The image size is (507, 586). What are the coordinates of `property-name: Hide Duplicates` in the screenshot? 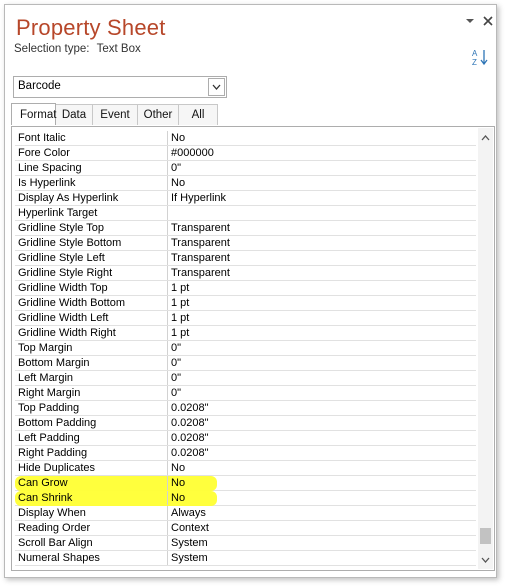 It's located at (91, 468).